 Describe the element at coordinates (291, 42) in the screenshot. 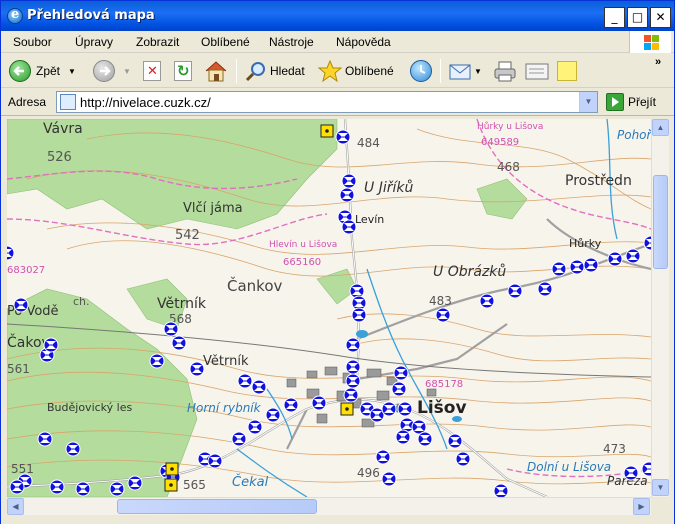

I see `menu-nastroje: Nástroje` at that location.